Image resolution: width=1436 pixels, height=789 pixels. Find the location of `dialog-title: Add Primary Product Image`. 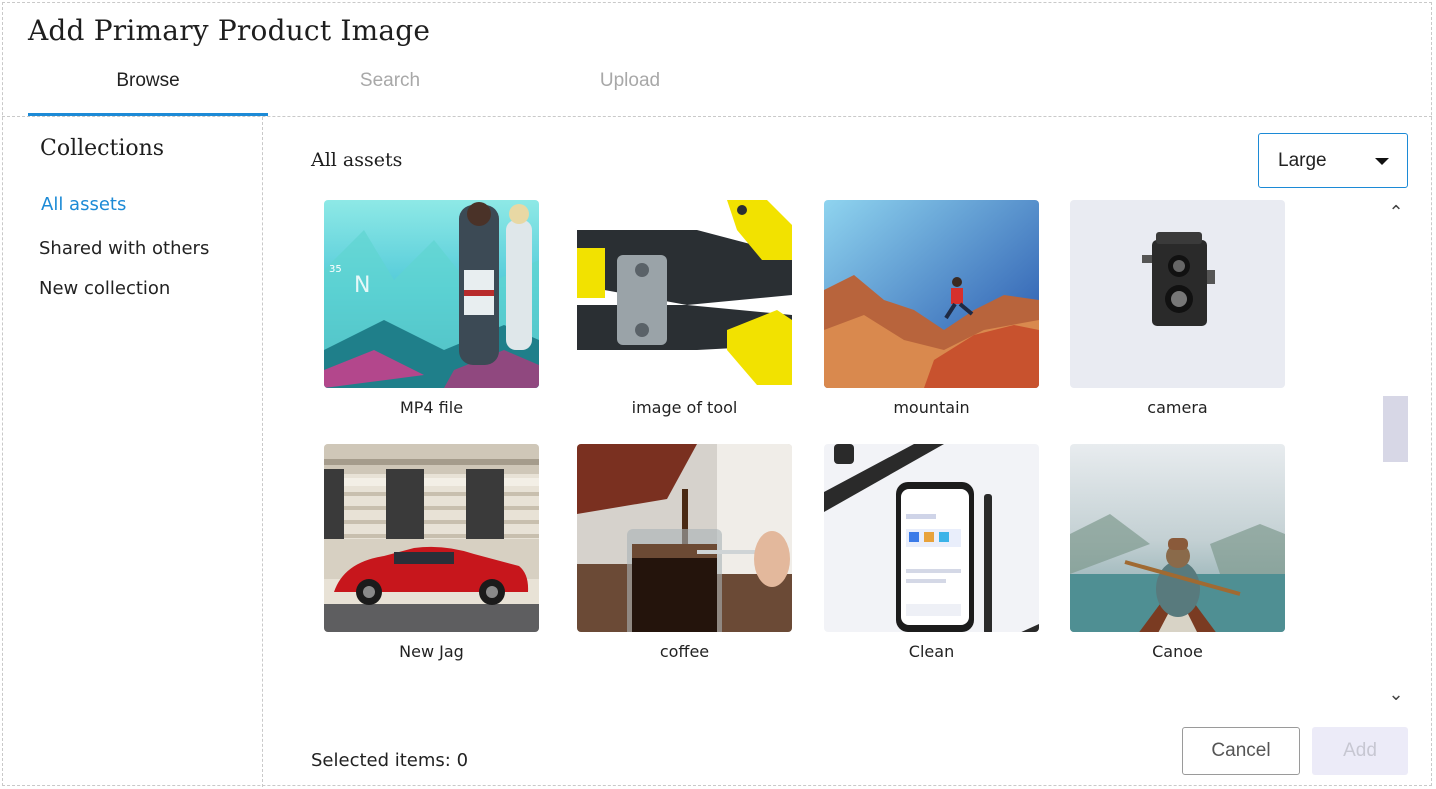

dialog-title: Add Primary Product Image is located at coordinates (229, 30).